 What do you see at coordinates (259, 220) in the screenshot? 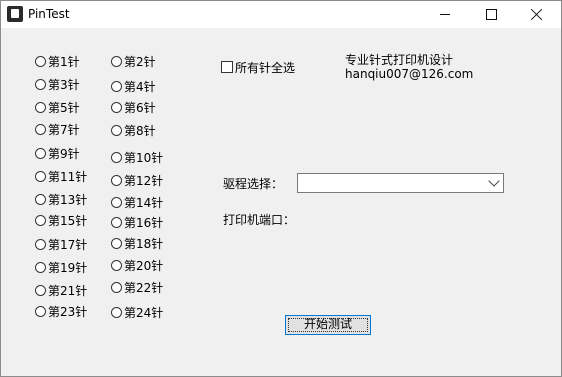
I see `port-label: 打印机端口：` at bounding box center [259, 220].